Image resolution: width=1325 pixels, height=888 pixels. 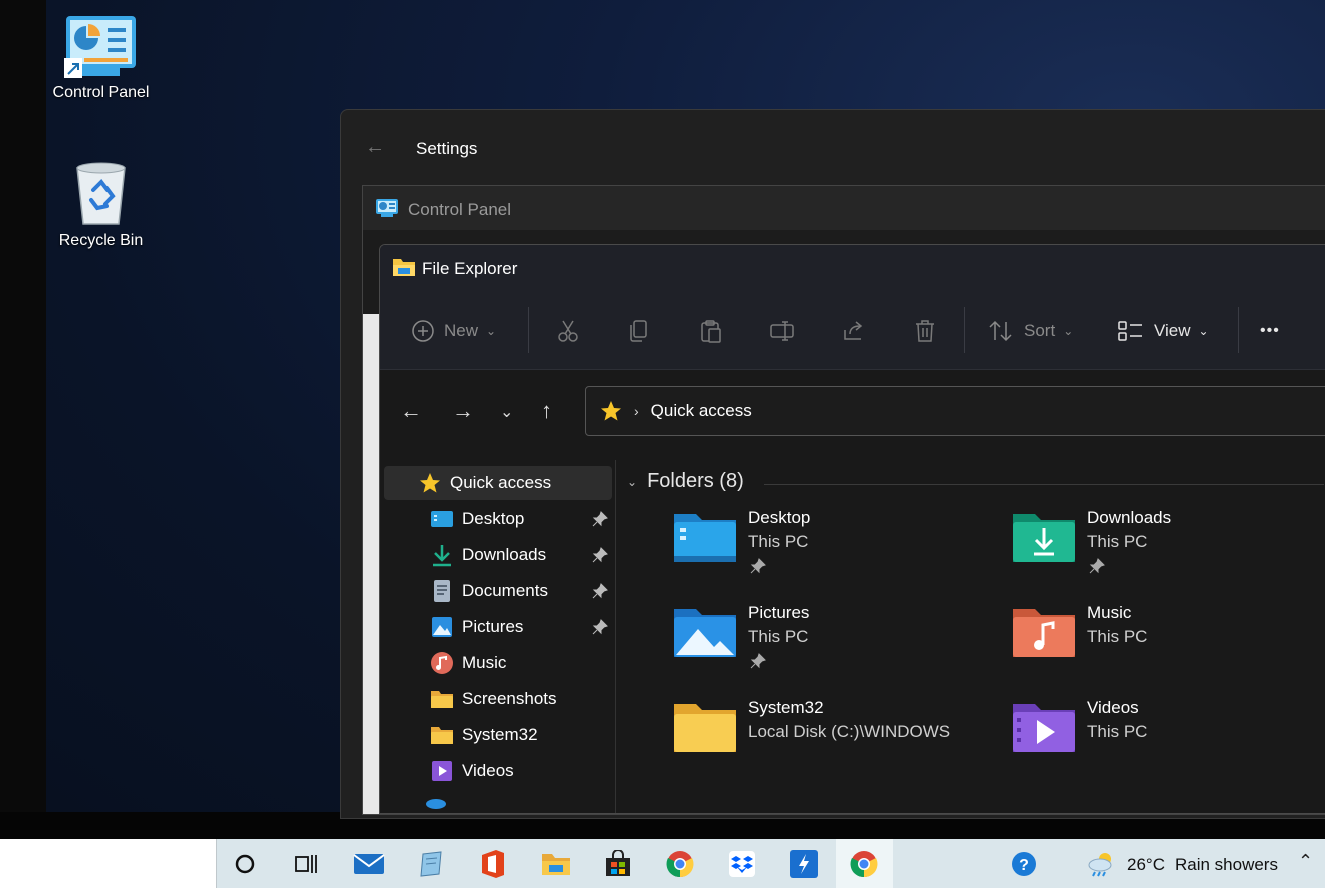 I want to click on copy-button, so click(x=639, y=331).